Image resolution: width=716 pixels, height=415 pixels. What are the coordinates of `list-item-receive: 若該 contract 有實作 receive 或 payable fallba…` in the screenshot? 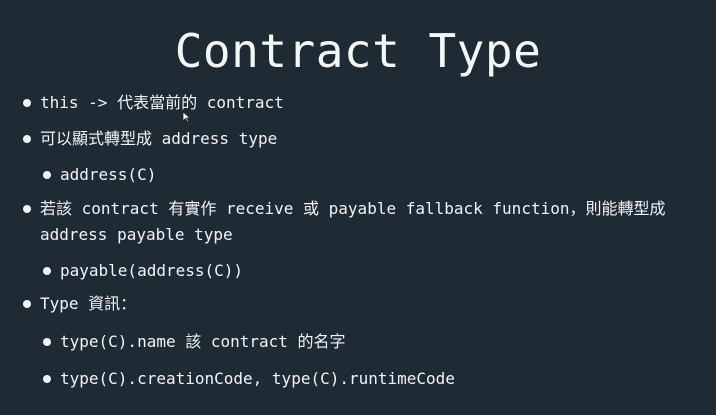 It's located at (366, 222).